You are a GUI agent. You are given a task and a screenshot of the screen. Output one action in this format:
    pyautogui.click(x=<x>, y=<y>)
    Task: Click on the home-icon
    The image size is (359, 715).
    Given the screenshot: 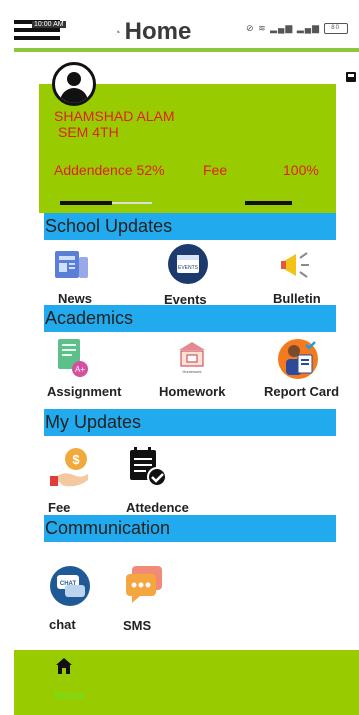 What is the action you would take?
    pyautogui.click(x=64, y=666)
    